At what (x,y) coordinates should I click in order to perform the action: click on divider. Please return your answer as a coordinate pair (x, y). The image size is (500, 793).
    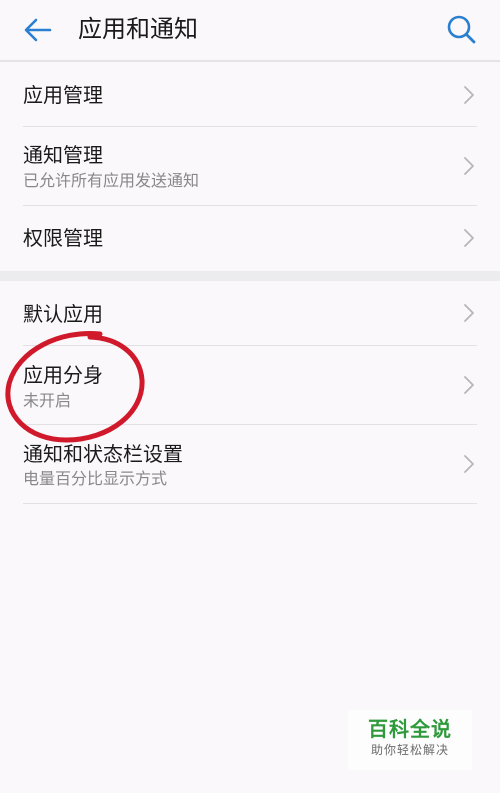
    Looking at the image, I should click on (250, 503).